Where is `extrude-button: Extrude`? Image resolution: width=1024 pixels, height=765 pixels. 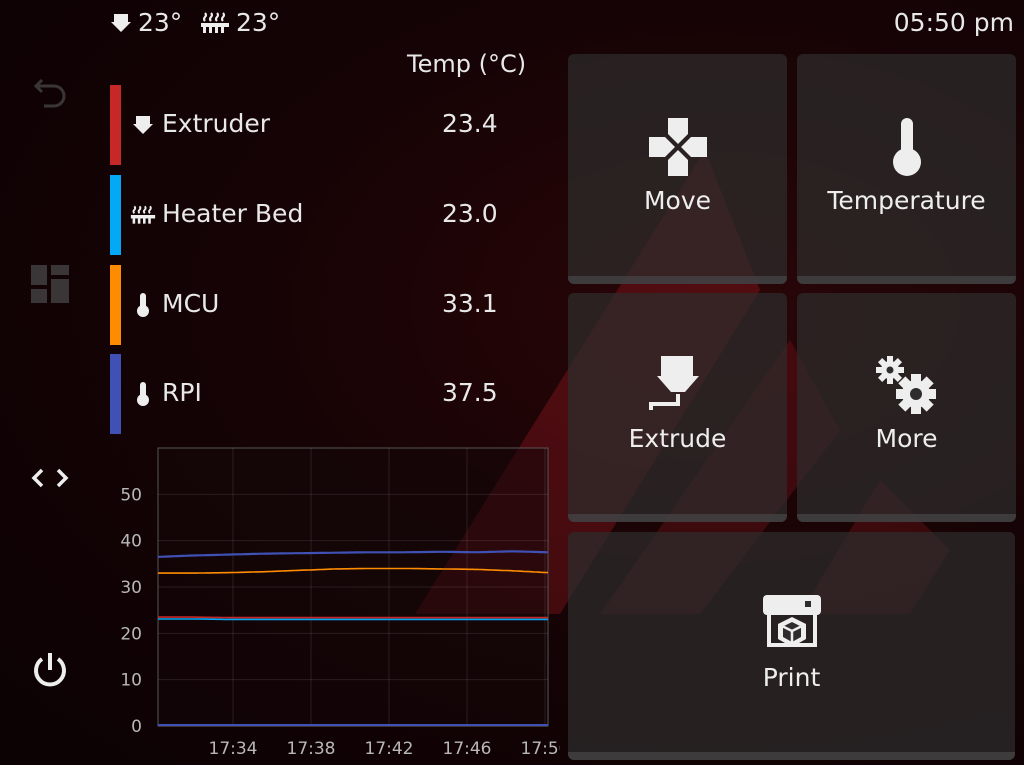
extrude-button: Extrude is located at coordinates (677, 407).